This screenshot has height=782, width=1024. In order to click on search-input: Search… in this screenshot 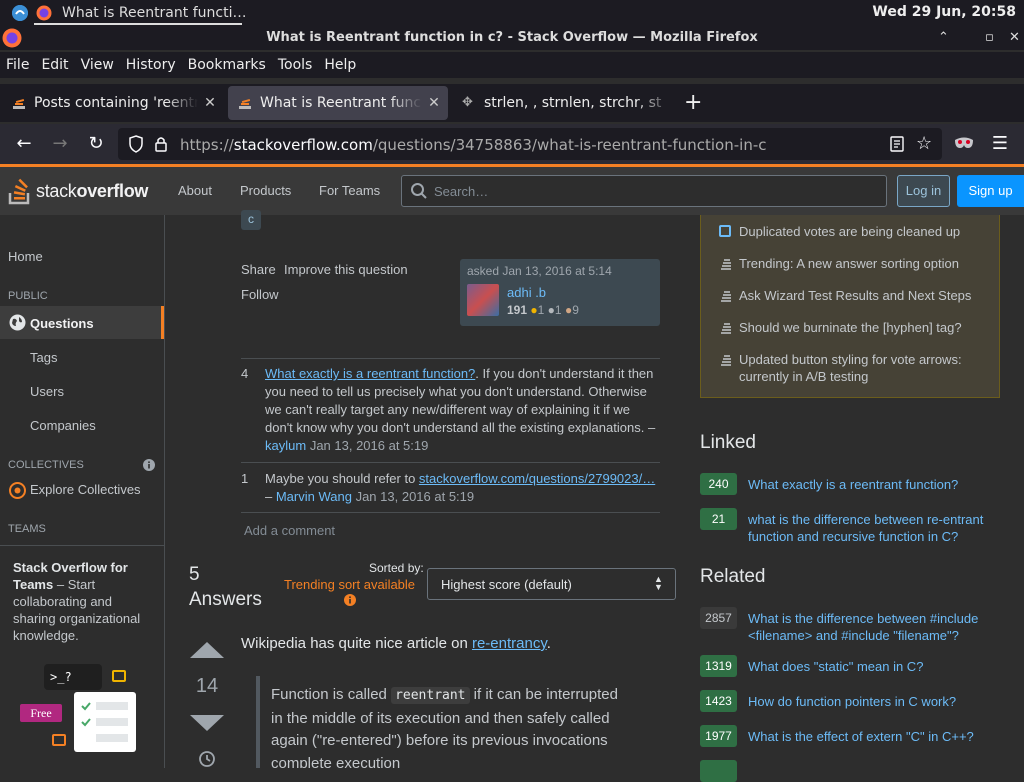, I will do `click(644, 191)`.